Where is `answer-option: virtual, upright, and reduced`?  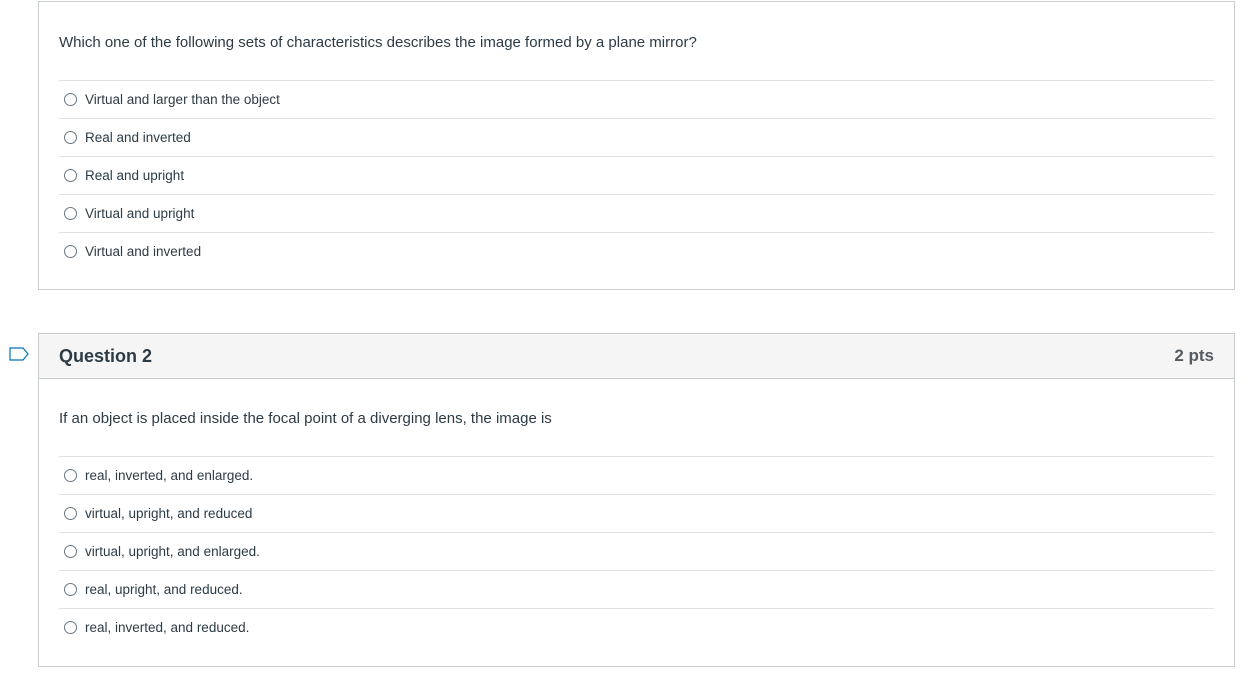 answer-option: virtual, upright, and reduced is located at coordinates (636, 514).